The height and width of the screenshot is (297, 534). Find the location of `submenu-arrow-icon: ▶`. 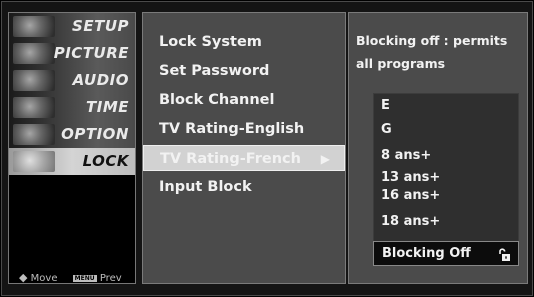

submenu-arrow-icon: ▶ is located at coordinates (325, 159).